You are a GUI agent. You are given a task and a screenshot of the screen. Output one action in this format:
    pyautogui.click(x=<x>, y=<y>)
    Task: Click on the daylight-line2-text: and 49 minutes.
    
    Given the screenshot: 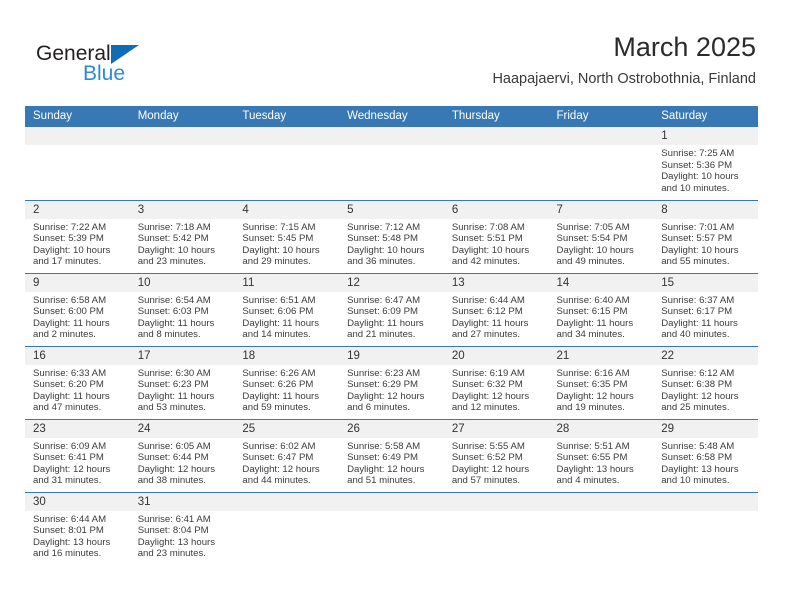 What is the action you would take?
    pyautogui.click(x=590, y=262)
    